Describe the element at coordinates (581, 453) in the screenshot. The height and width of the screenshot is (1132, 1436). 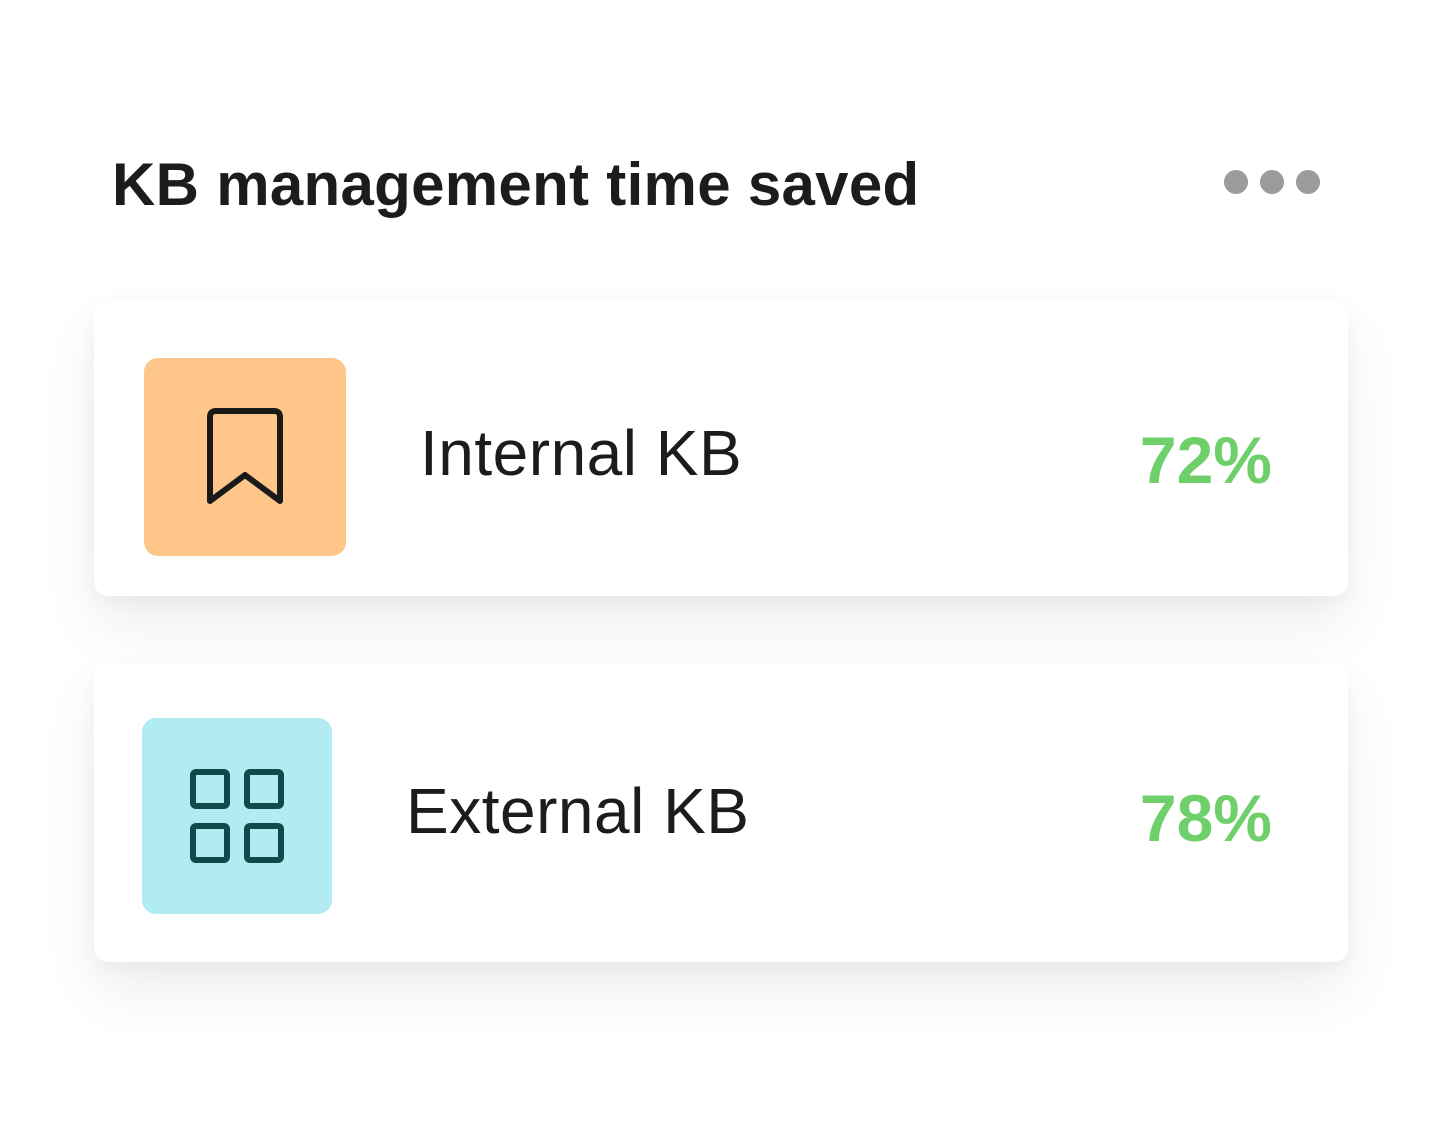
I see `kb-label: Internal KB` at that location.